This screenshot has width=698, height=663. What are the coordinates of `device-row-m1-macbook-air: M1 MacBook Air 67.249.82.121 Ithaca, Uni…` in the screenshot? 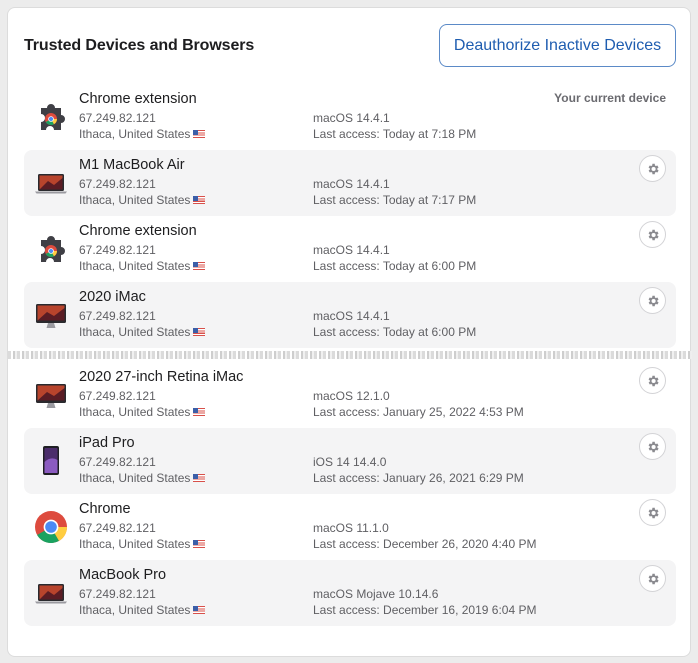 It's located at (350, 183).